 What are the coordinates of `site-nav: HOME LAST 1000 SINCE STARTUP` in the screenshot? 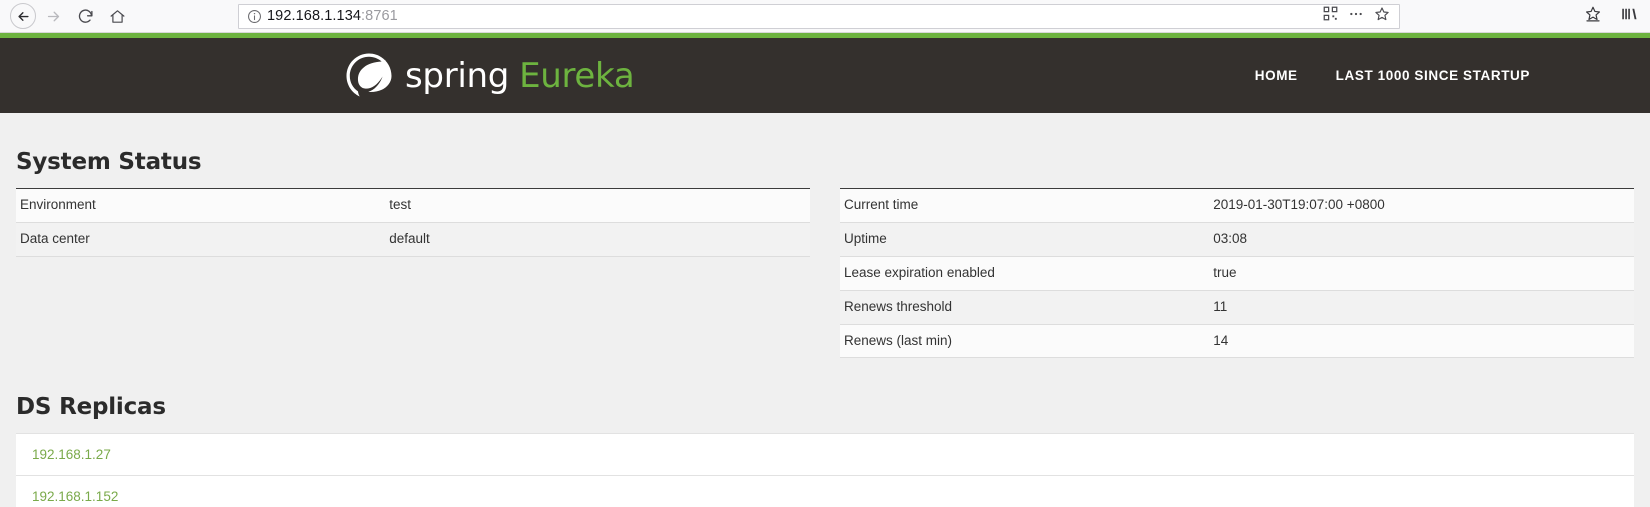 It's located at (1392, 75).